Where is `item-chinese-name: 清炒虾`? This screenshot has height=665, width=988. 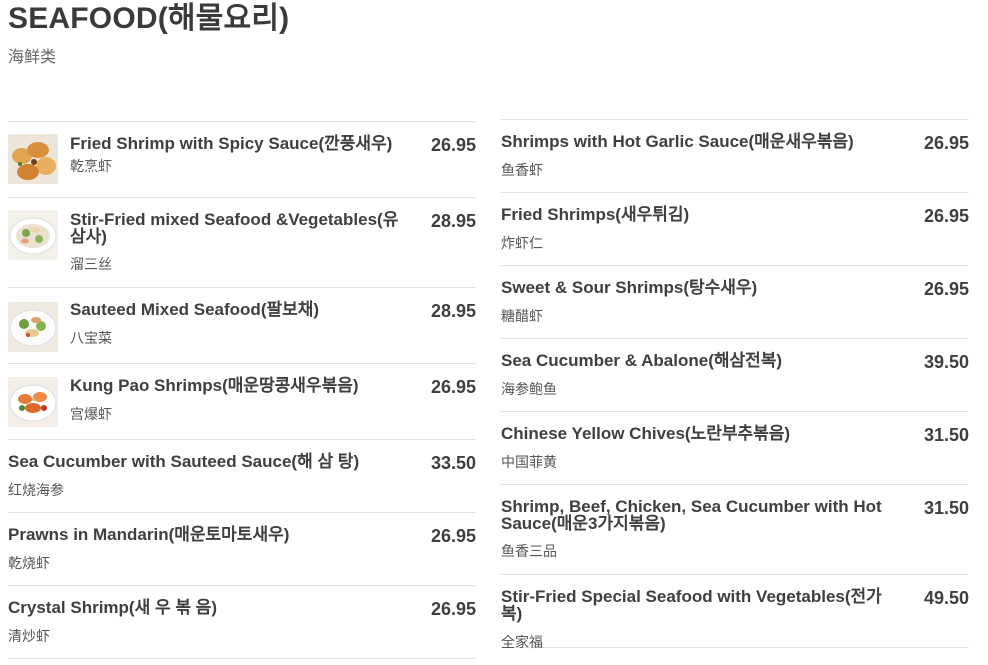 item-chinese-name: 清炒虾 is located at coordinates (29, 636).